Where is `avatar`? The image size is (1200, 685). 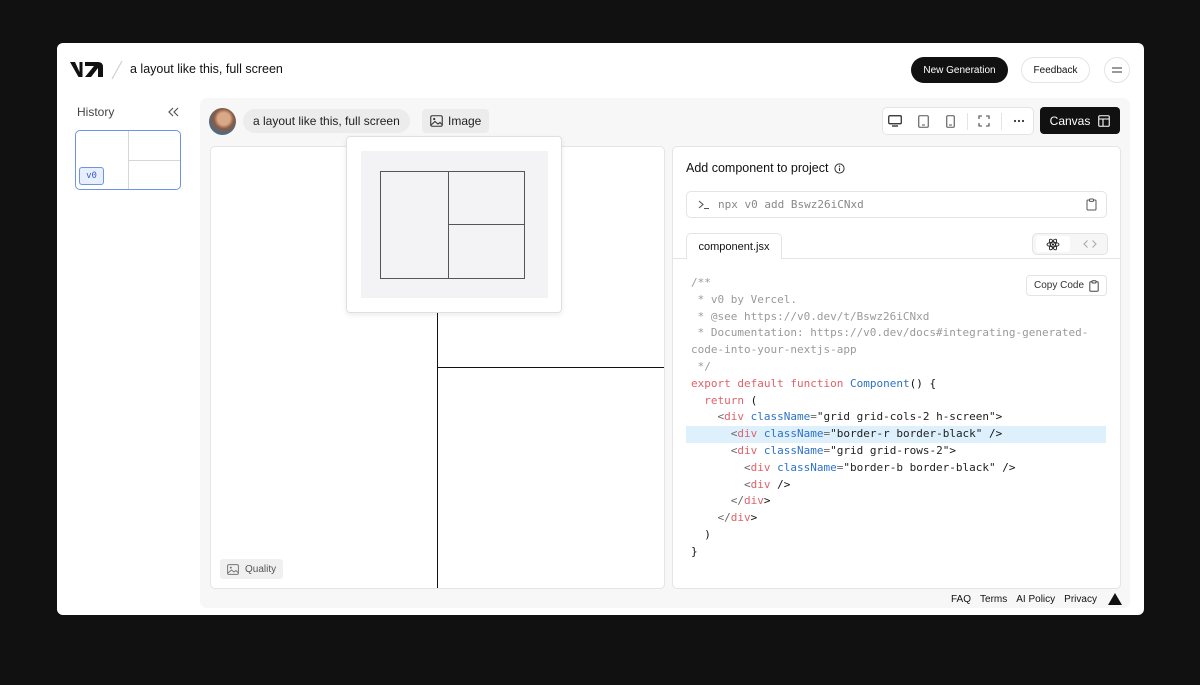 avatar is located at coordinates (222, 121).